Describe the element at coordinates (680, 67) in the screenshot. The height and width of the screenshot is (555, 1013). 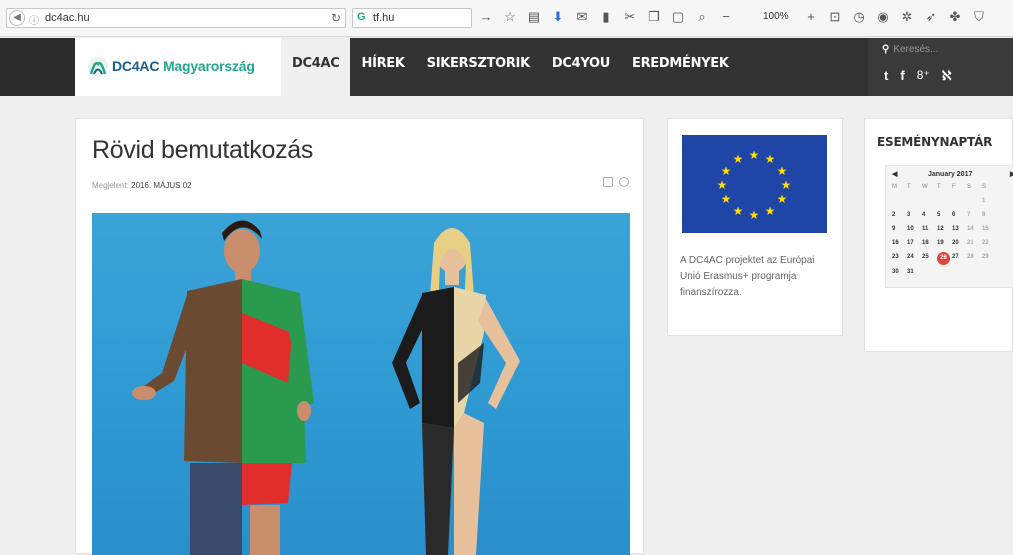
I see `nav-item-eredmenyek: EREDMÉNYEK` at that location.